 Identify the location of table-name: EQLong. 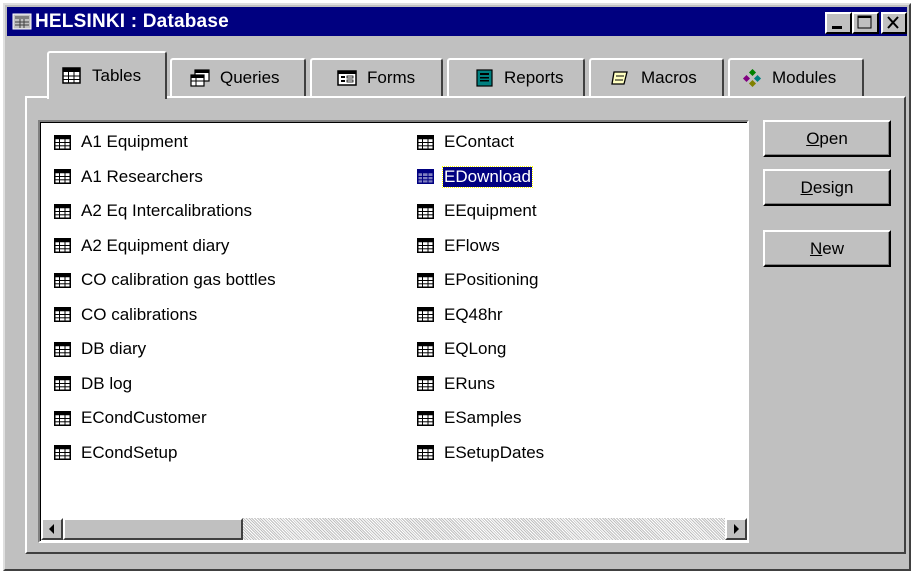
(475, 348).